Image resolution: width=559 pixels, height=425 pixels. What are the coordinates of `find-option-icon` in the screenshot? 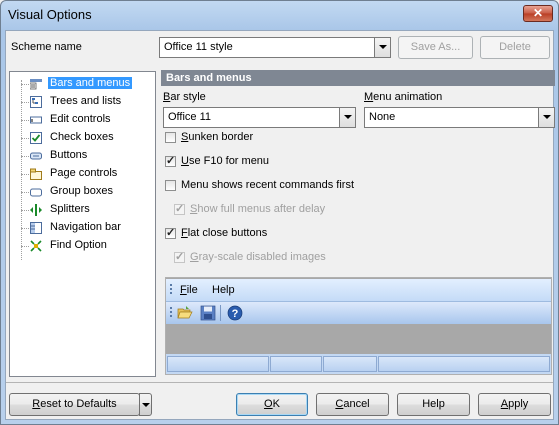 It's located at (36, 246).